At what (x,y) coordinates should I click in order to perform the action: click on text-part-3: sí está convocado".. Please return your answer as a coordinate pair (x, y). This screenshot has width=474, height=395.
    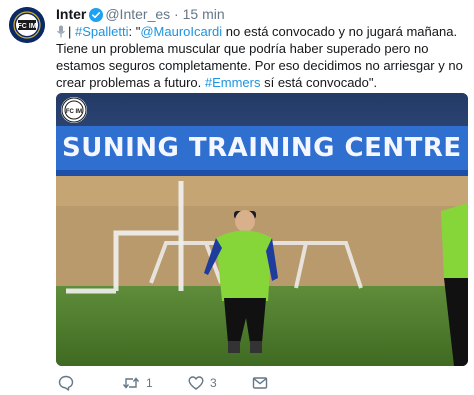
    Looking at the image, I should click on (319, 82).